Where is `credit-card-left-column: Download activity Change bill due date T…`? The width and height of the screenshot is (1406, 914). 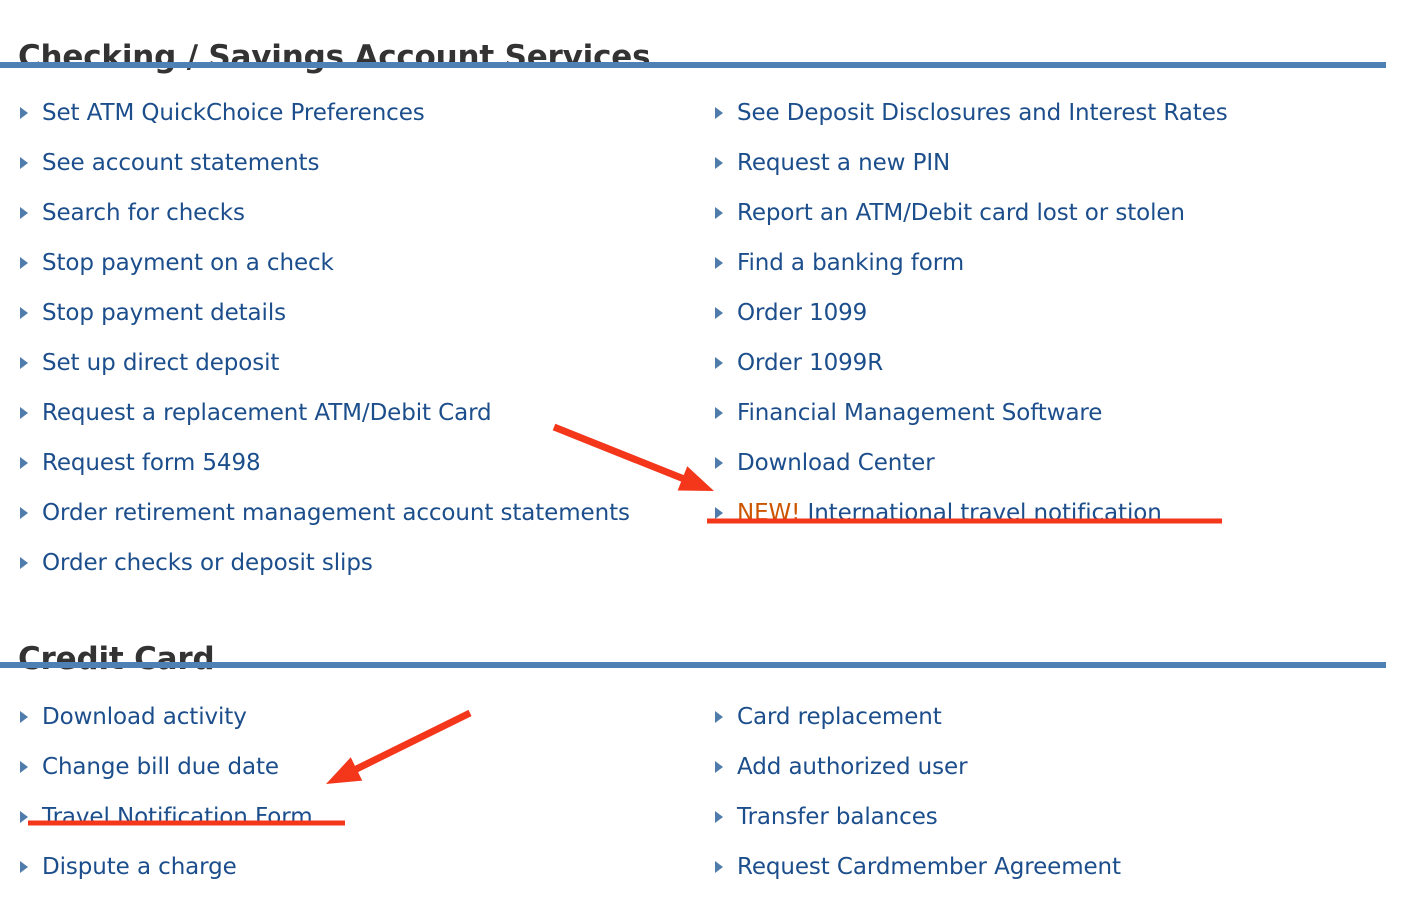 credit-card-left-column: Download activity Change bill due date T… is located at coordinates (165, 792).